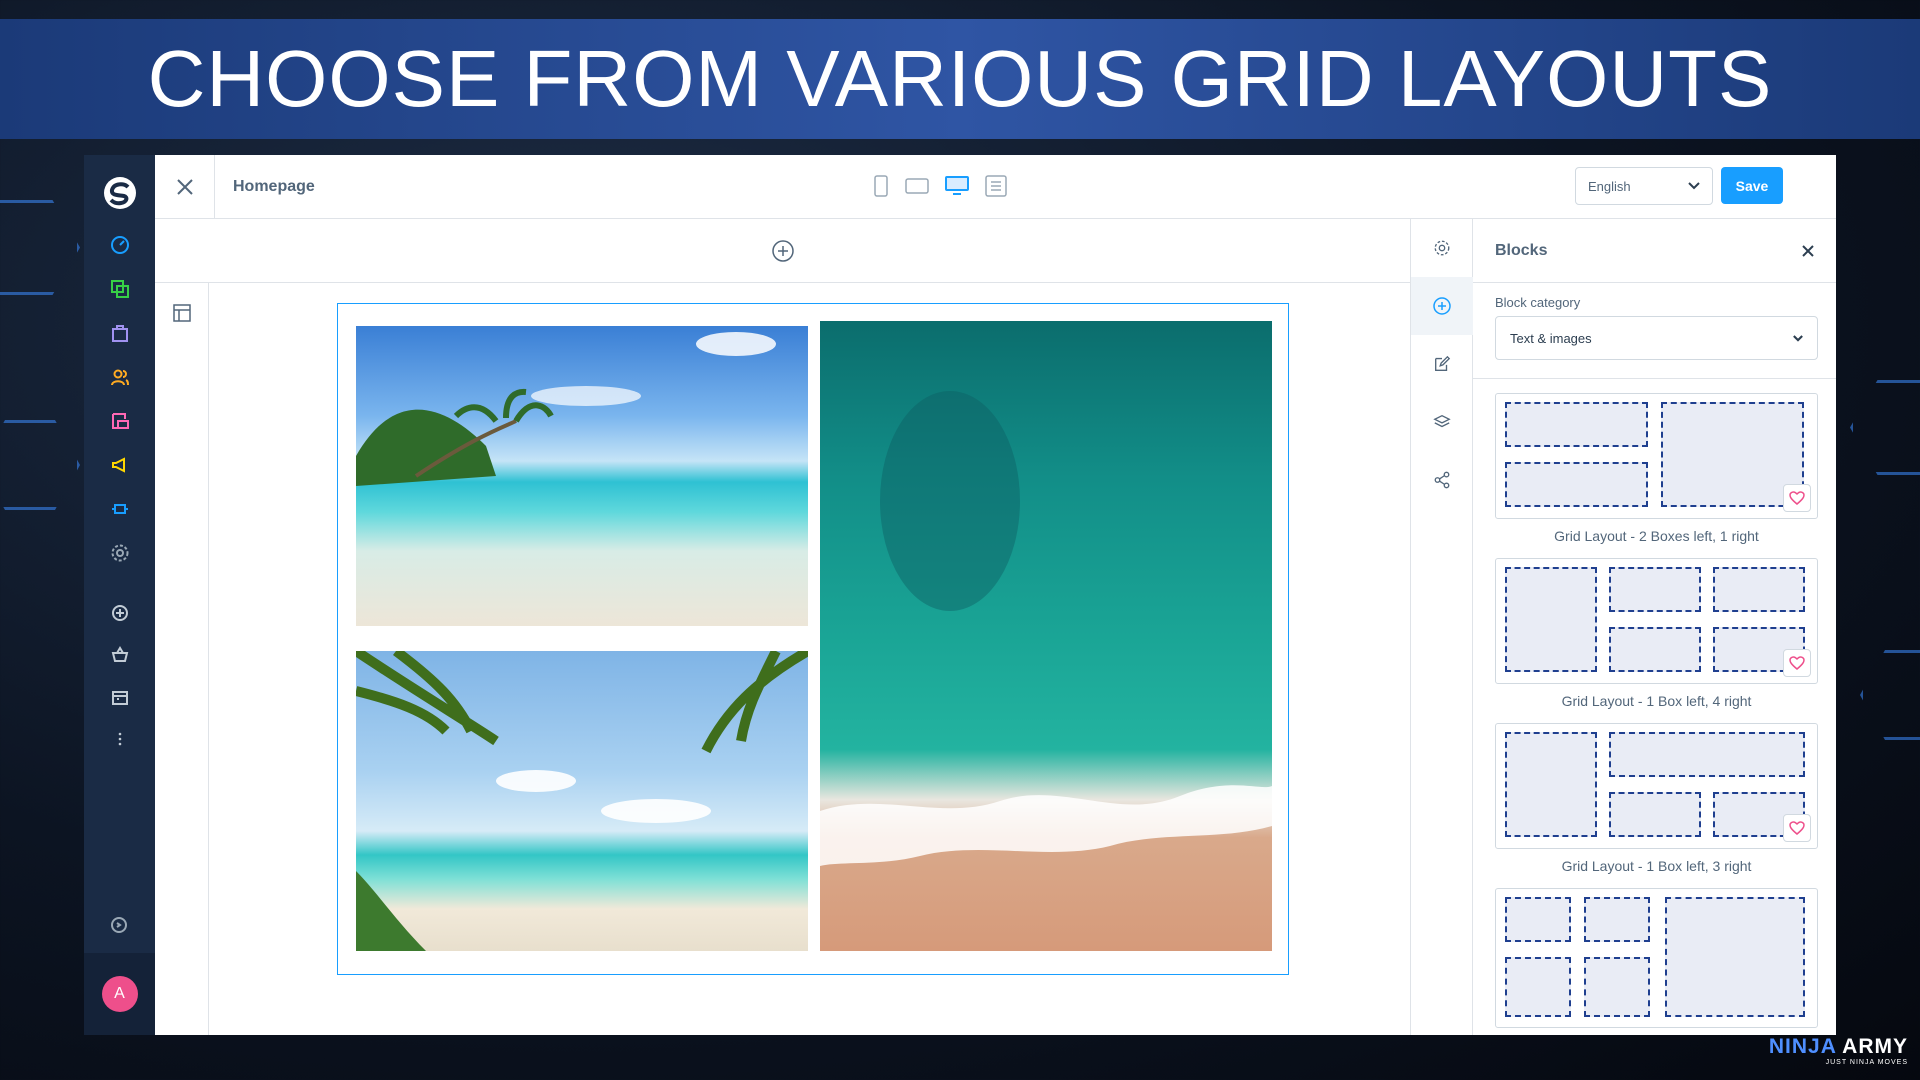 The width and height of the screenshot is (1920, 1080). What do you see at coordinates (957, 186) in the screenshot?
I see `desktop-viewport-icon` at bounding box center [957, 186].